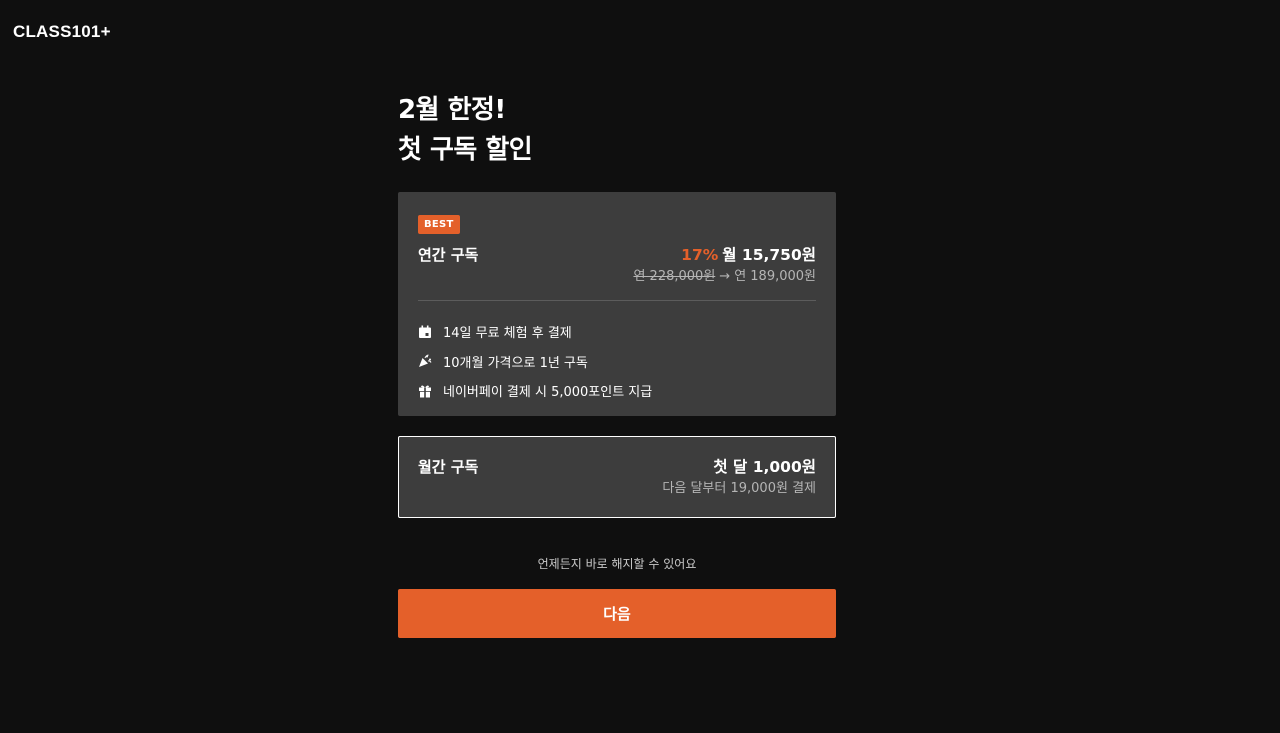 This screenshot has height=733, width=1280. Describe the element at coordinates (617, 477) in the screenshot. I see `monthly-plan-card: 월간 구독 첫 달 1,000원 다음 달부터 19,000원 결제` at that location.